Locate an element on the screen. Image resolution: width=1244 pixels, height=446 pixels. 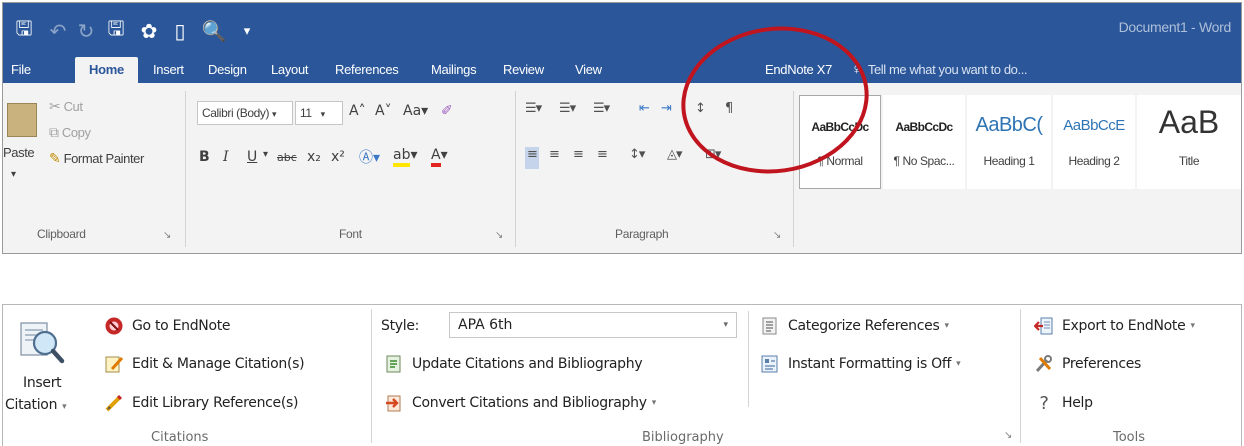
preferences-icon is located at coordinates (1044, 364).